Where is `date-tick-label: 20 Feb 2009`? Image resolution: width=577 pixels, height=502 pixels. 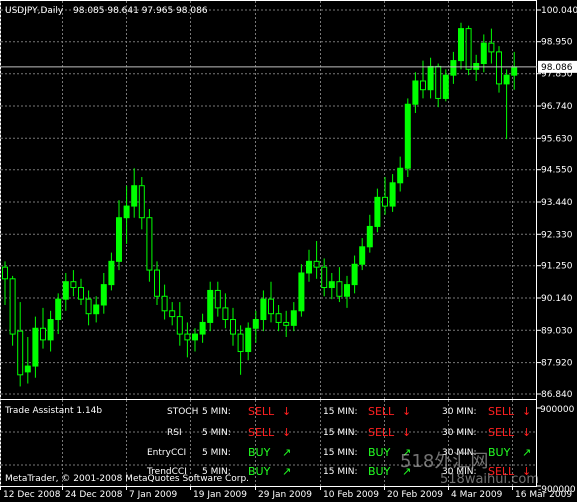 date-tick-label: 20 Feb 2009 is located at coordinates (415, 495).